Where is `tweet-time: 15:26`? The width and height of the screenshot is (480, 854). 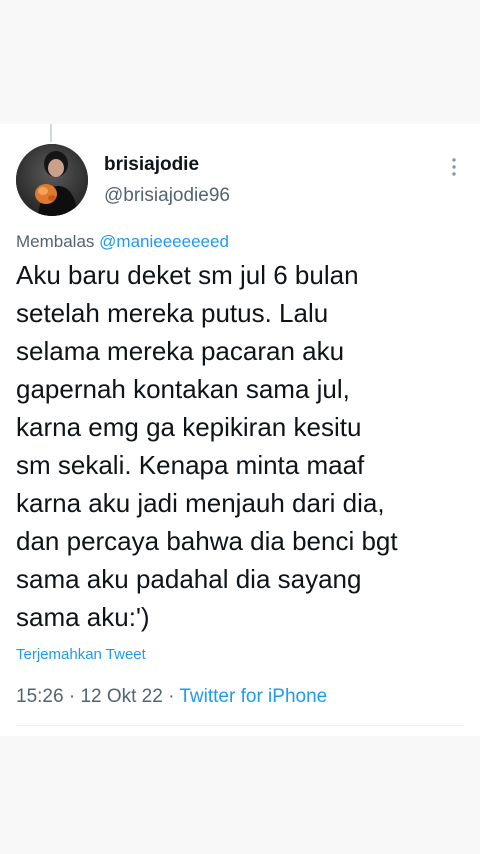
tweet-time: 15:26 is located at coordinates (40, 696).